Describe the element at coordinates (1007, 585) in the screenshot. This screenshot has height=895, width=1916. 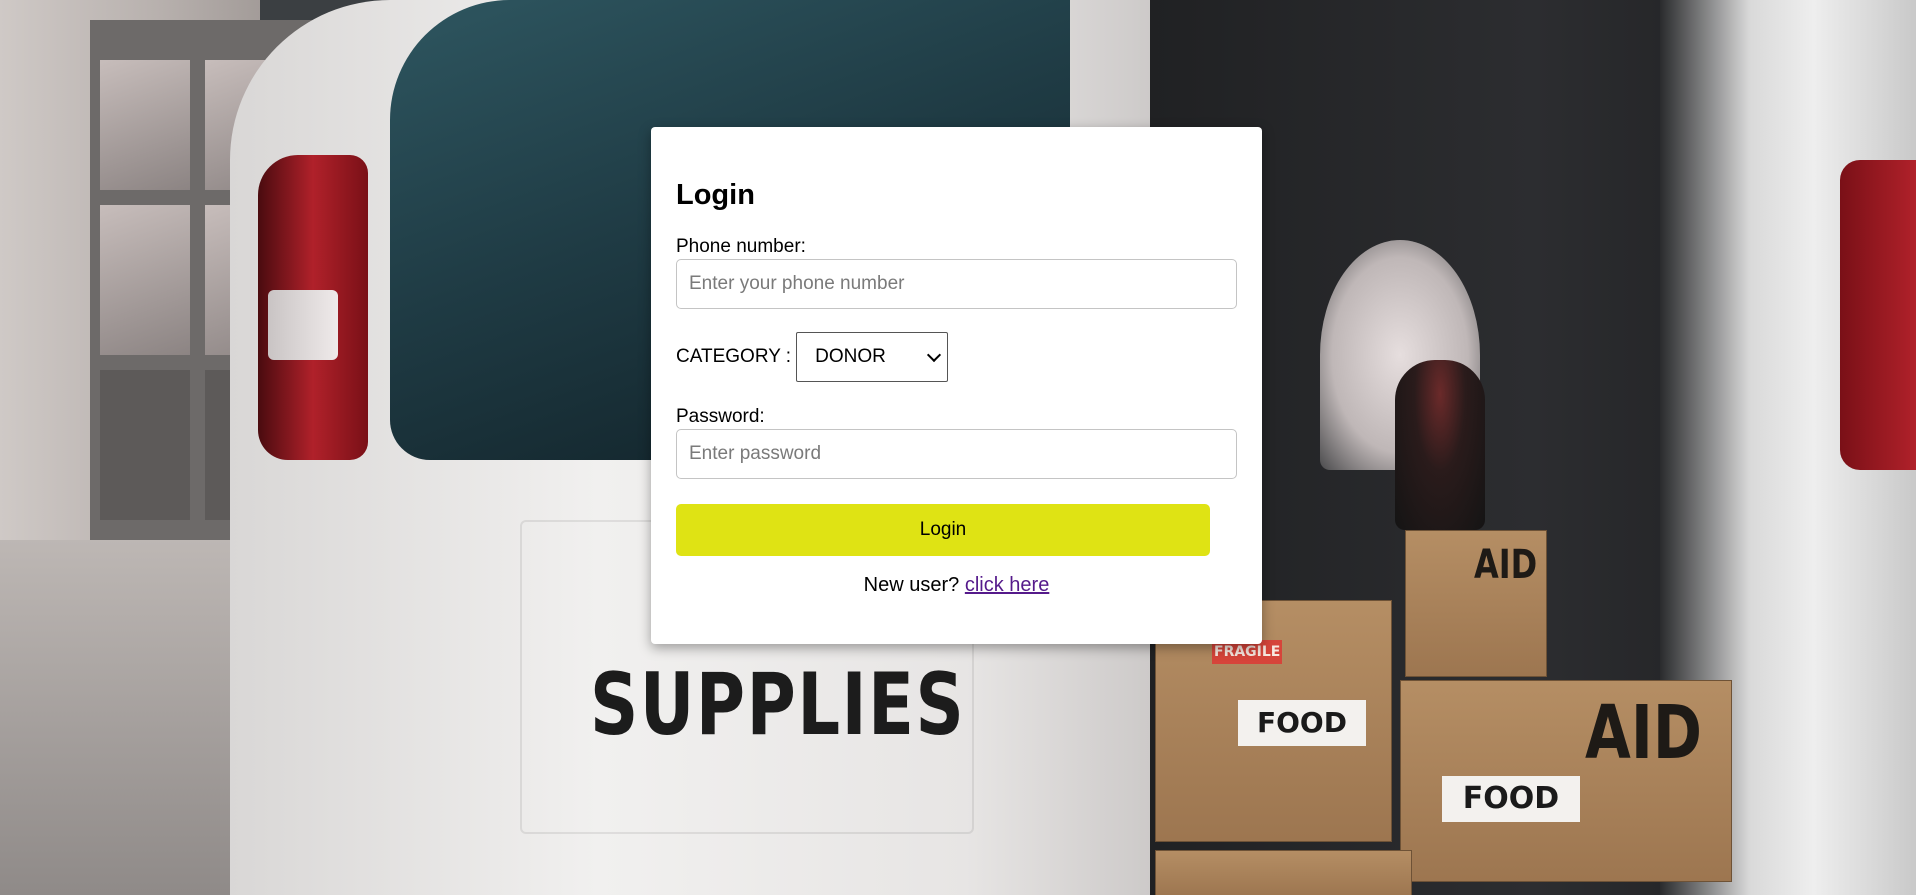
I see `signup-link: click here` at that location.